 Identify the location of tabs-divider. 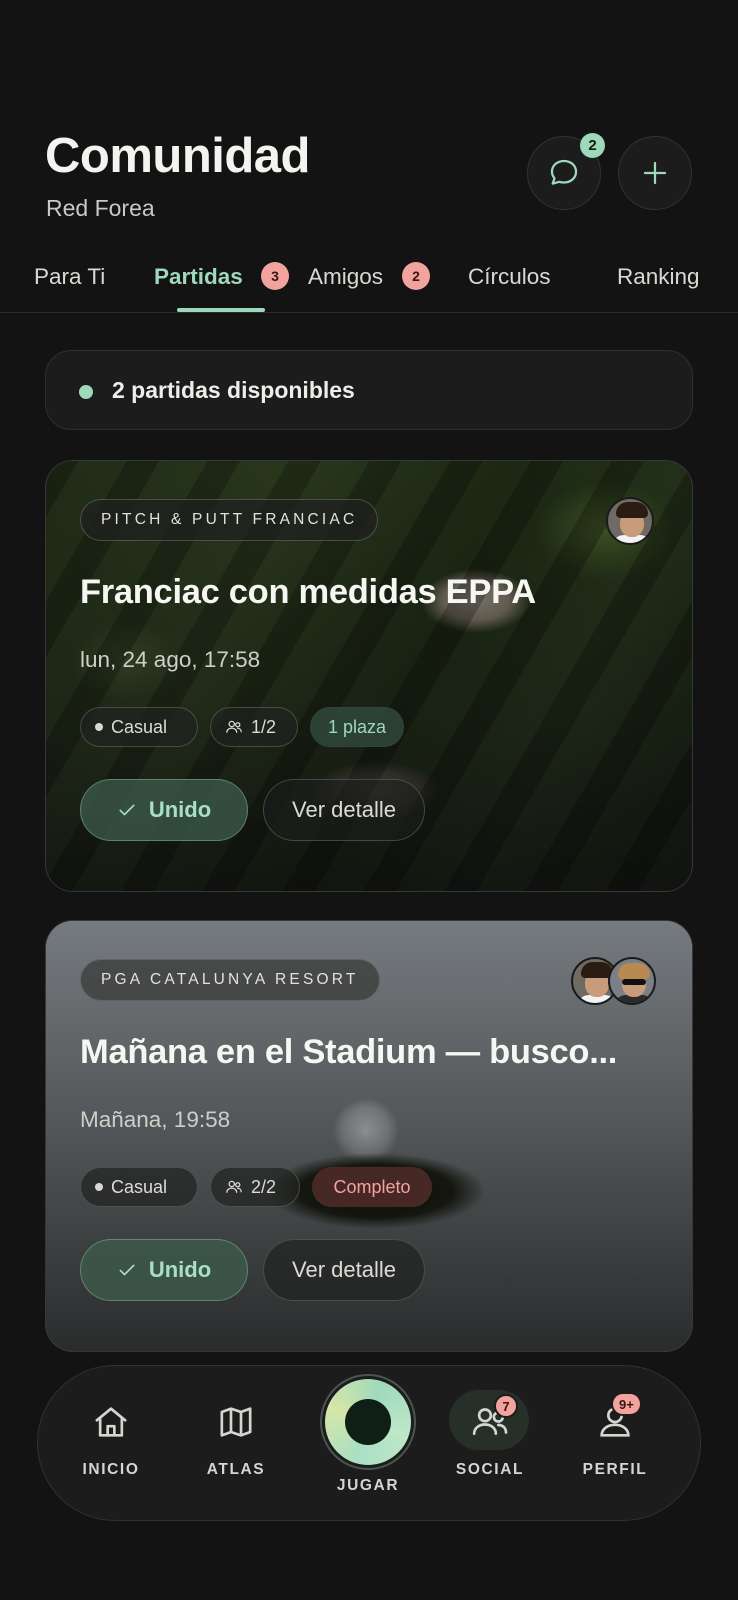
(369, 312).